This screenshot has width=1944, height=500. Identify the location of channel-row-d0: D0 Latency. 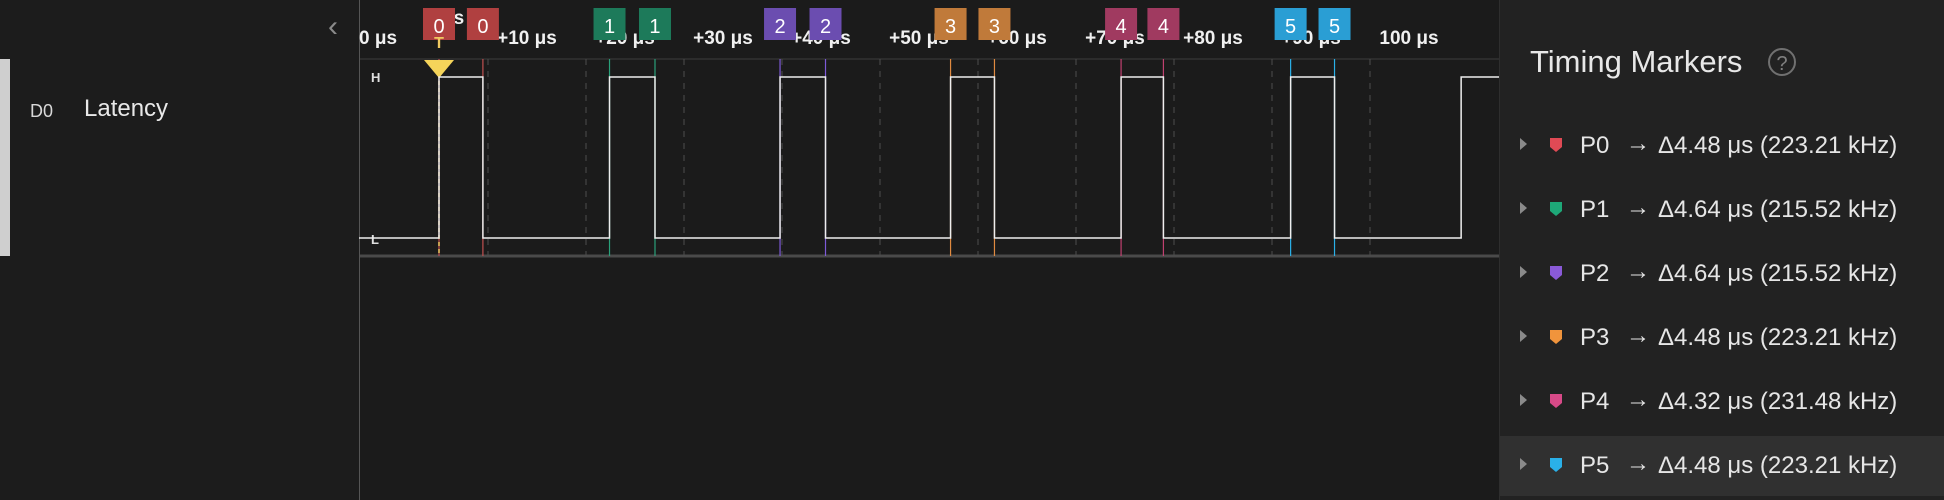
(179, 157).